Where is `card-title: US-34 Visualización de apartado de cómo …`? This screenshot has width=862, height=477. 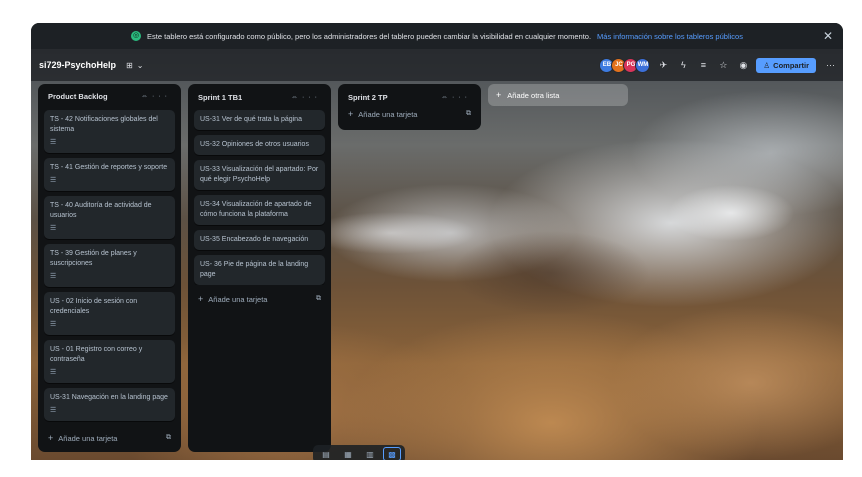 card-title: US-34 Visualización de apartado de cómo … is located at coordinates (256, 209).